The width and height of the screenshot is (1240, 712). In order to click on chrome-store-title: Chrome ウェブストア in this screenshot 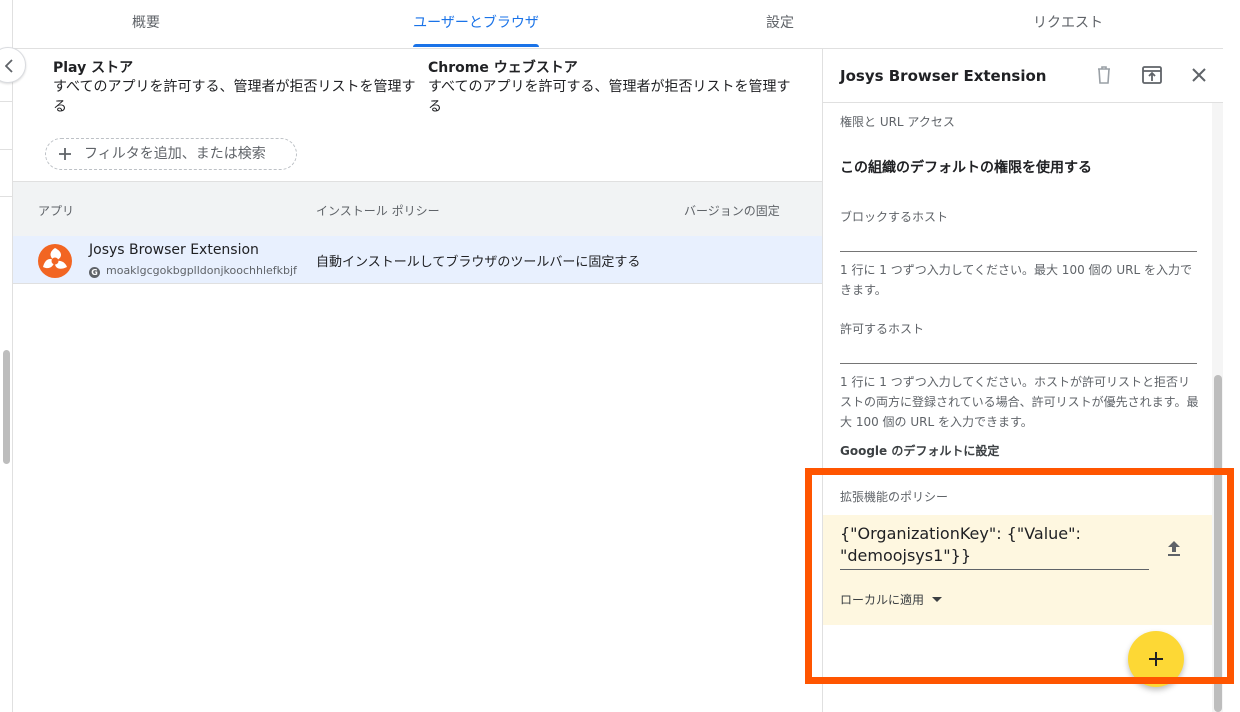, I will do `click(503, 68)`.